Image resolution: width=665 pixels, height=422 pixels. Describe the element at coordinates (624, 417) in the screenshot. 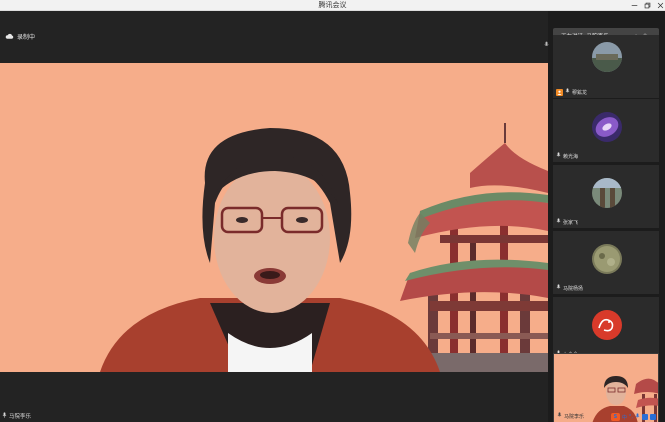

I see `ime-language: 中` at that location.